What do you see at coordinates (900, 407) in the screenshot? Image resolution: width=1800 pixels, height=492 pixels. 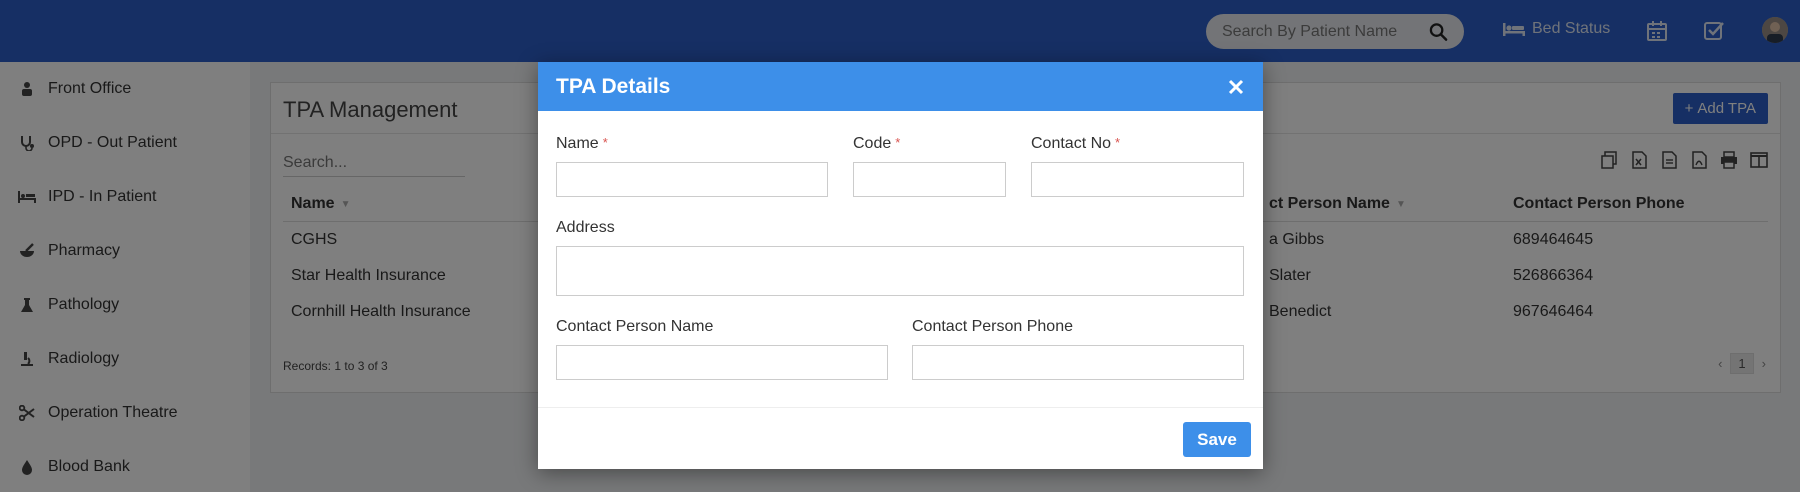 I see `modal-footer-divider` at bounding box center [900, 407].